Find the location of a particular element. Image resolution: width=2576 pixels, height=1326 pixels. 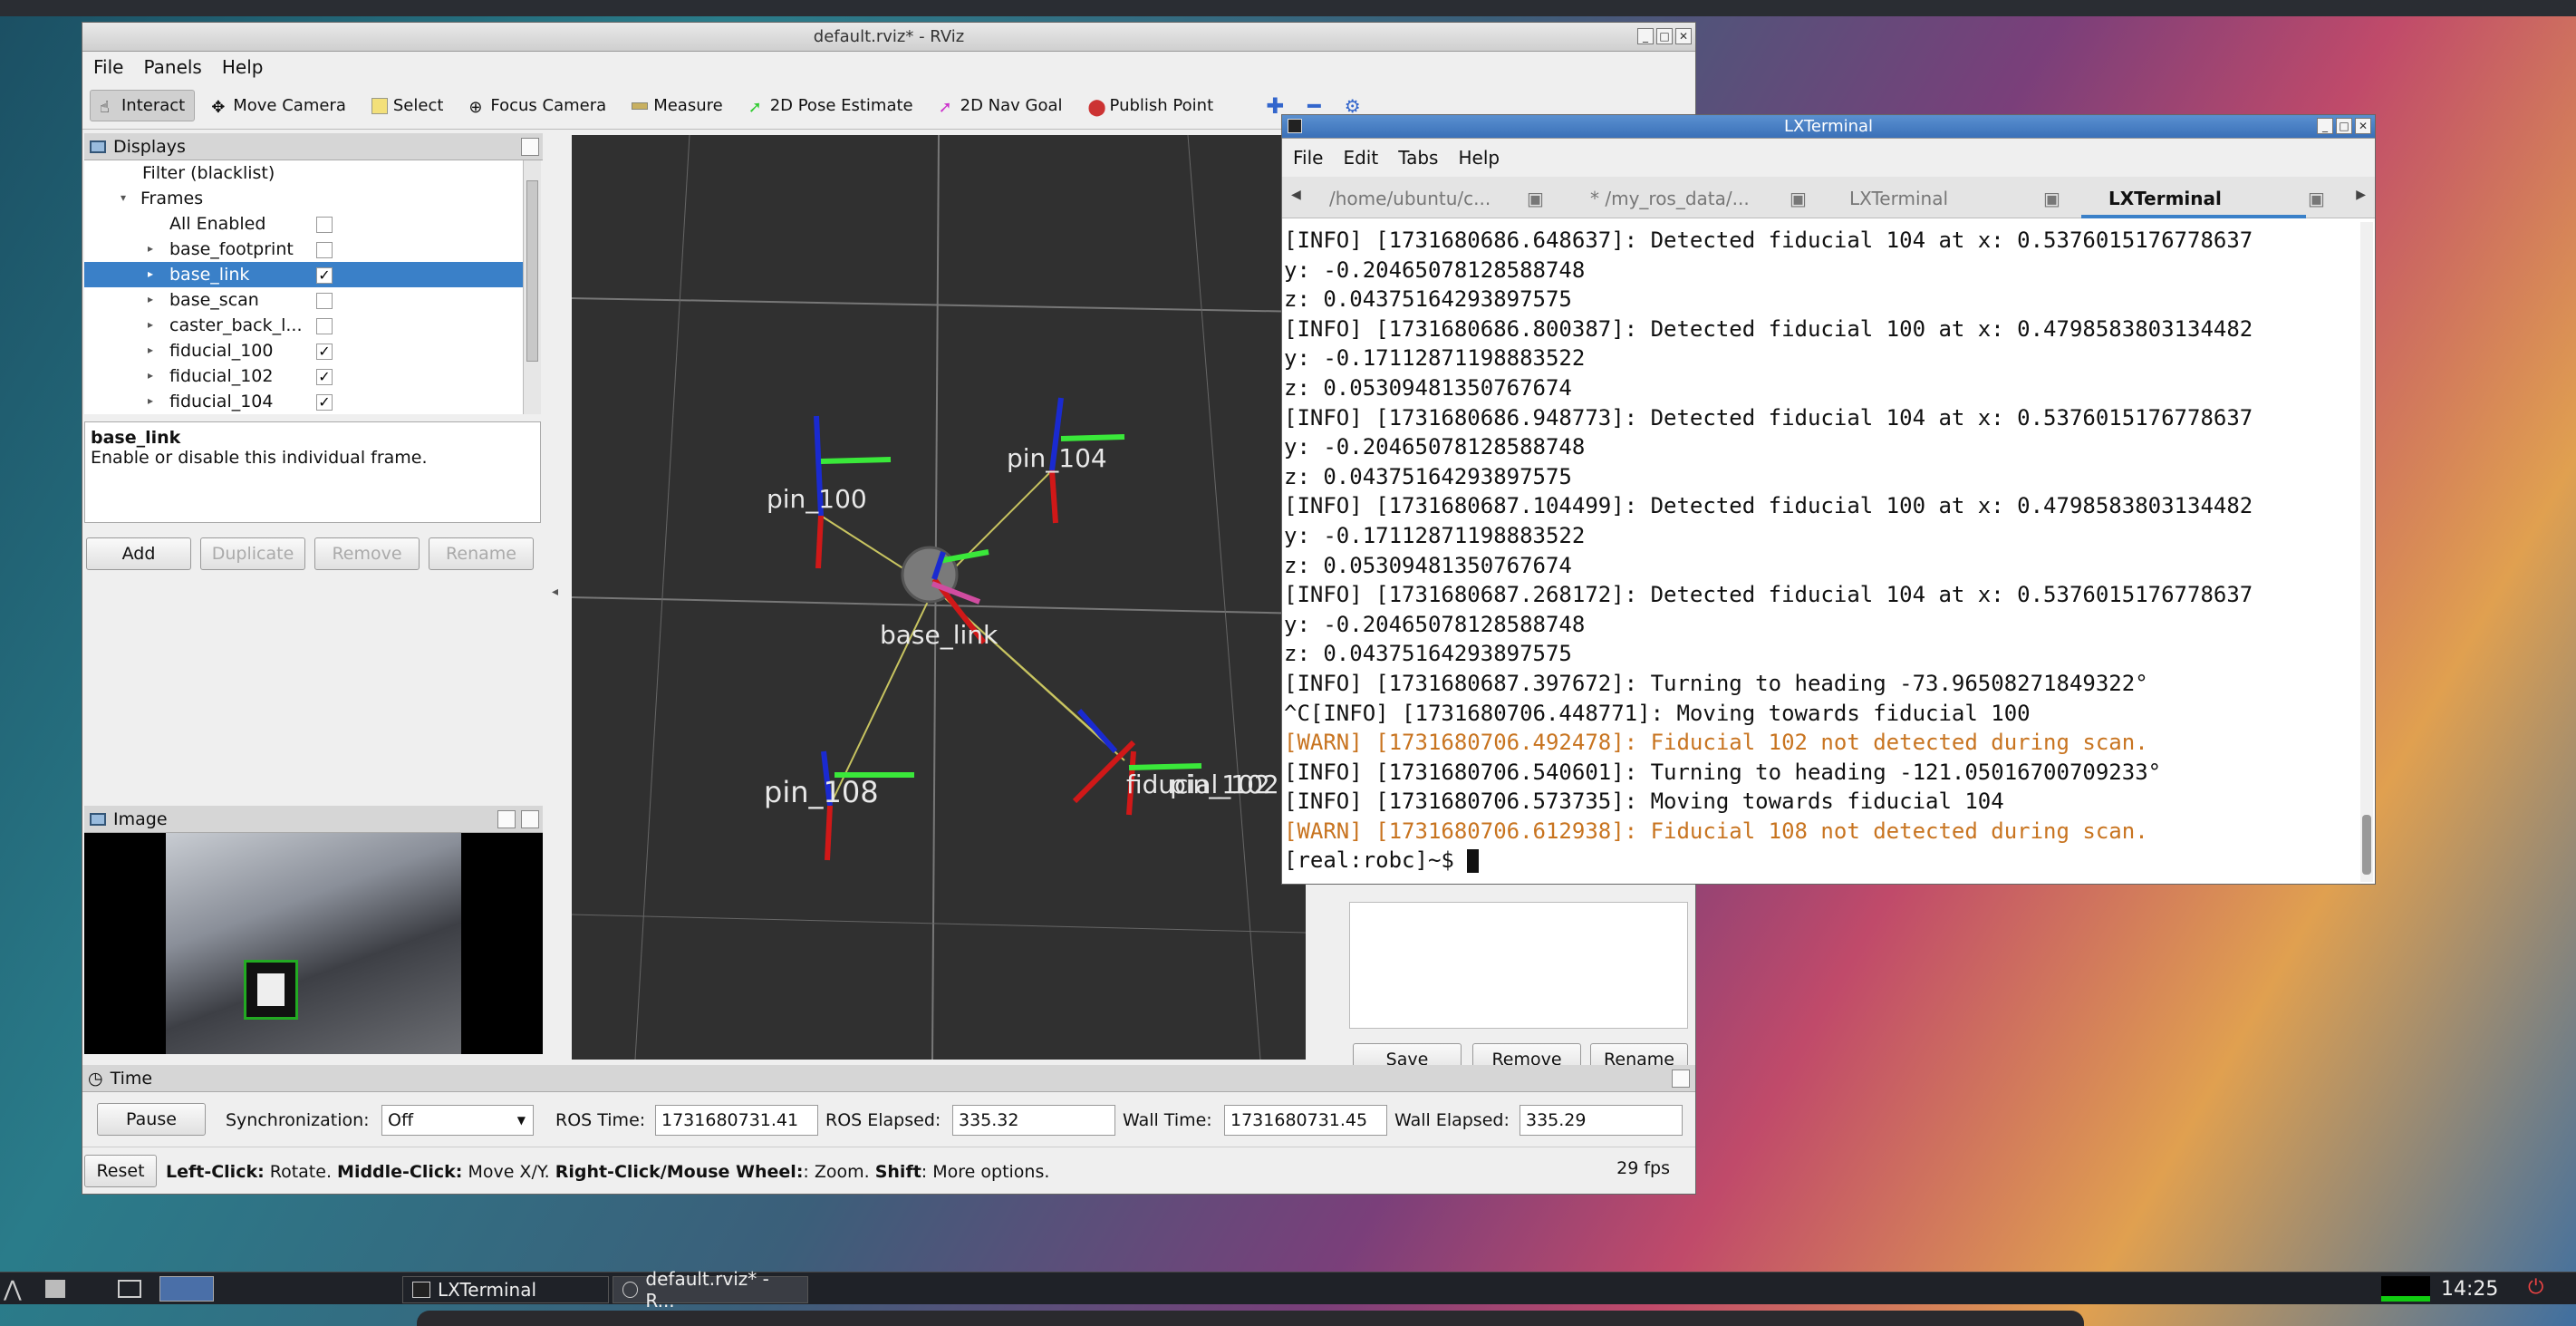

image-icon is located at coordinates (98, 819).